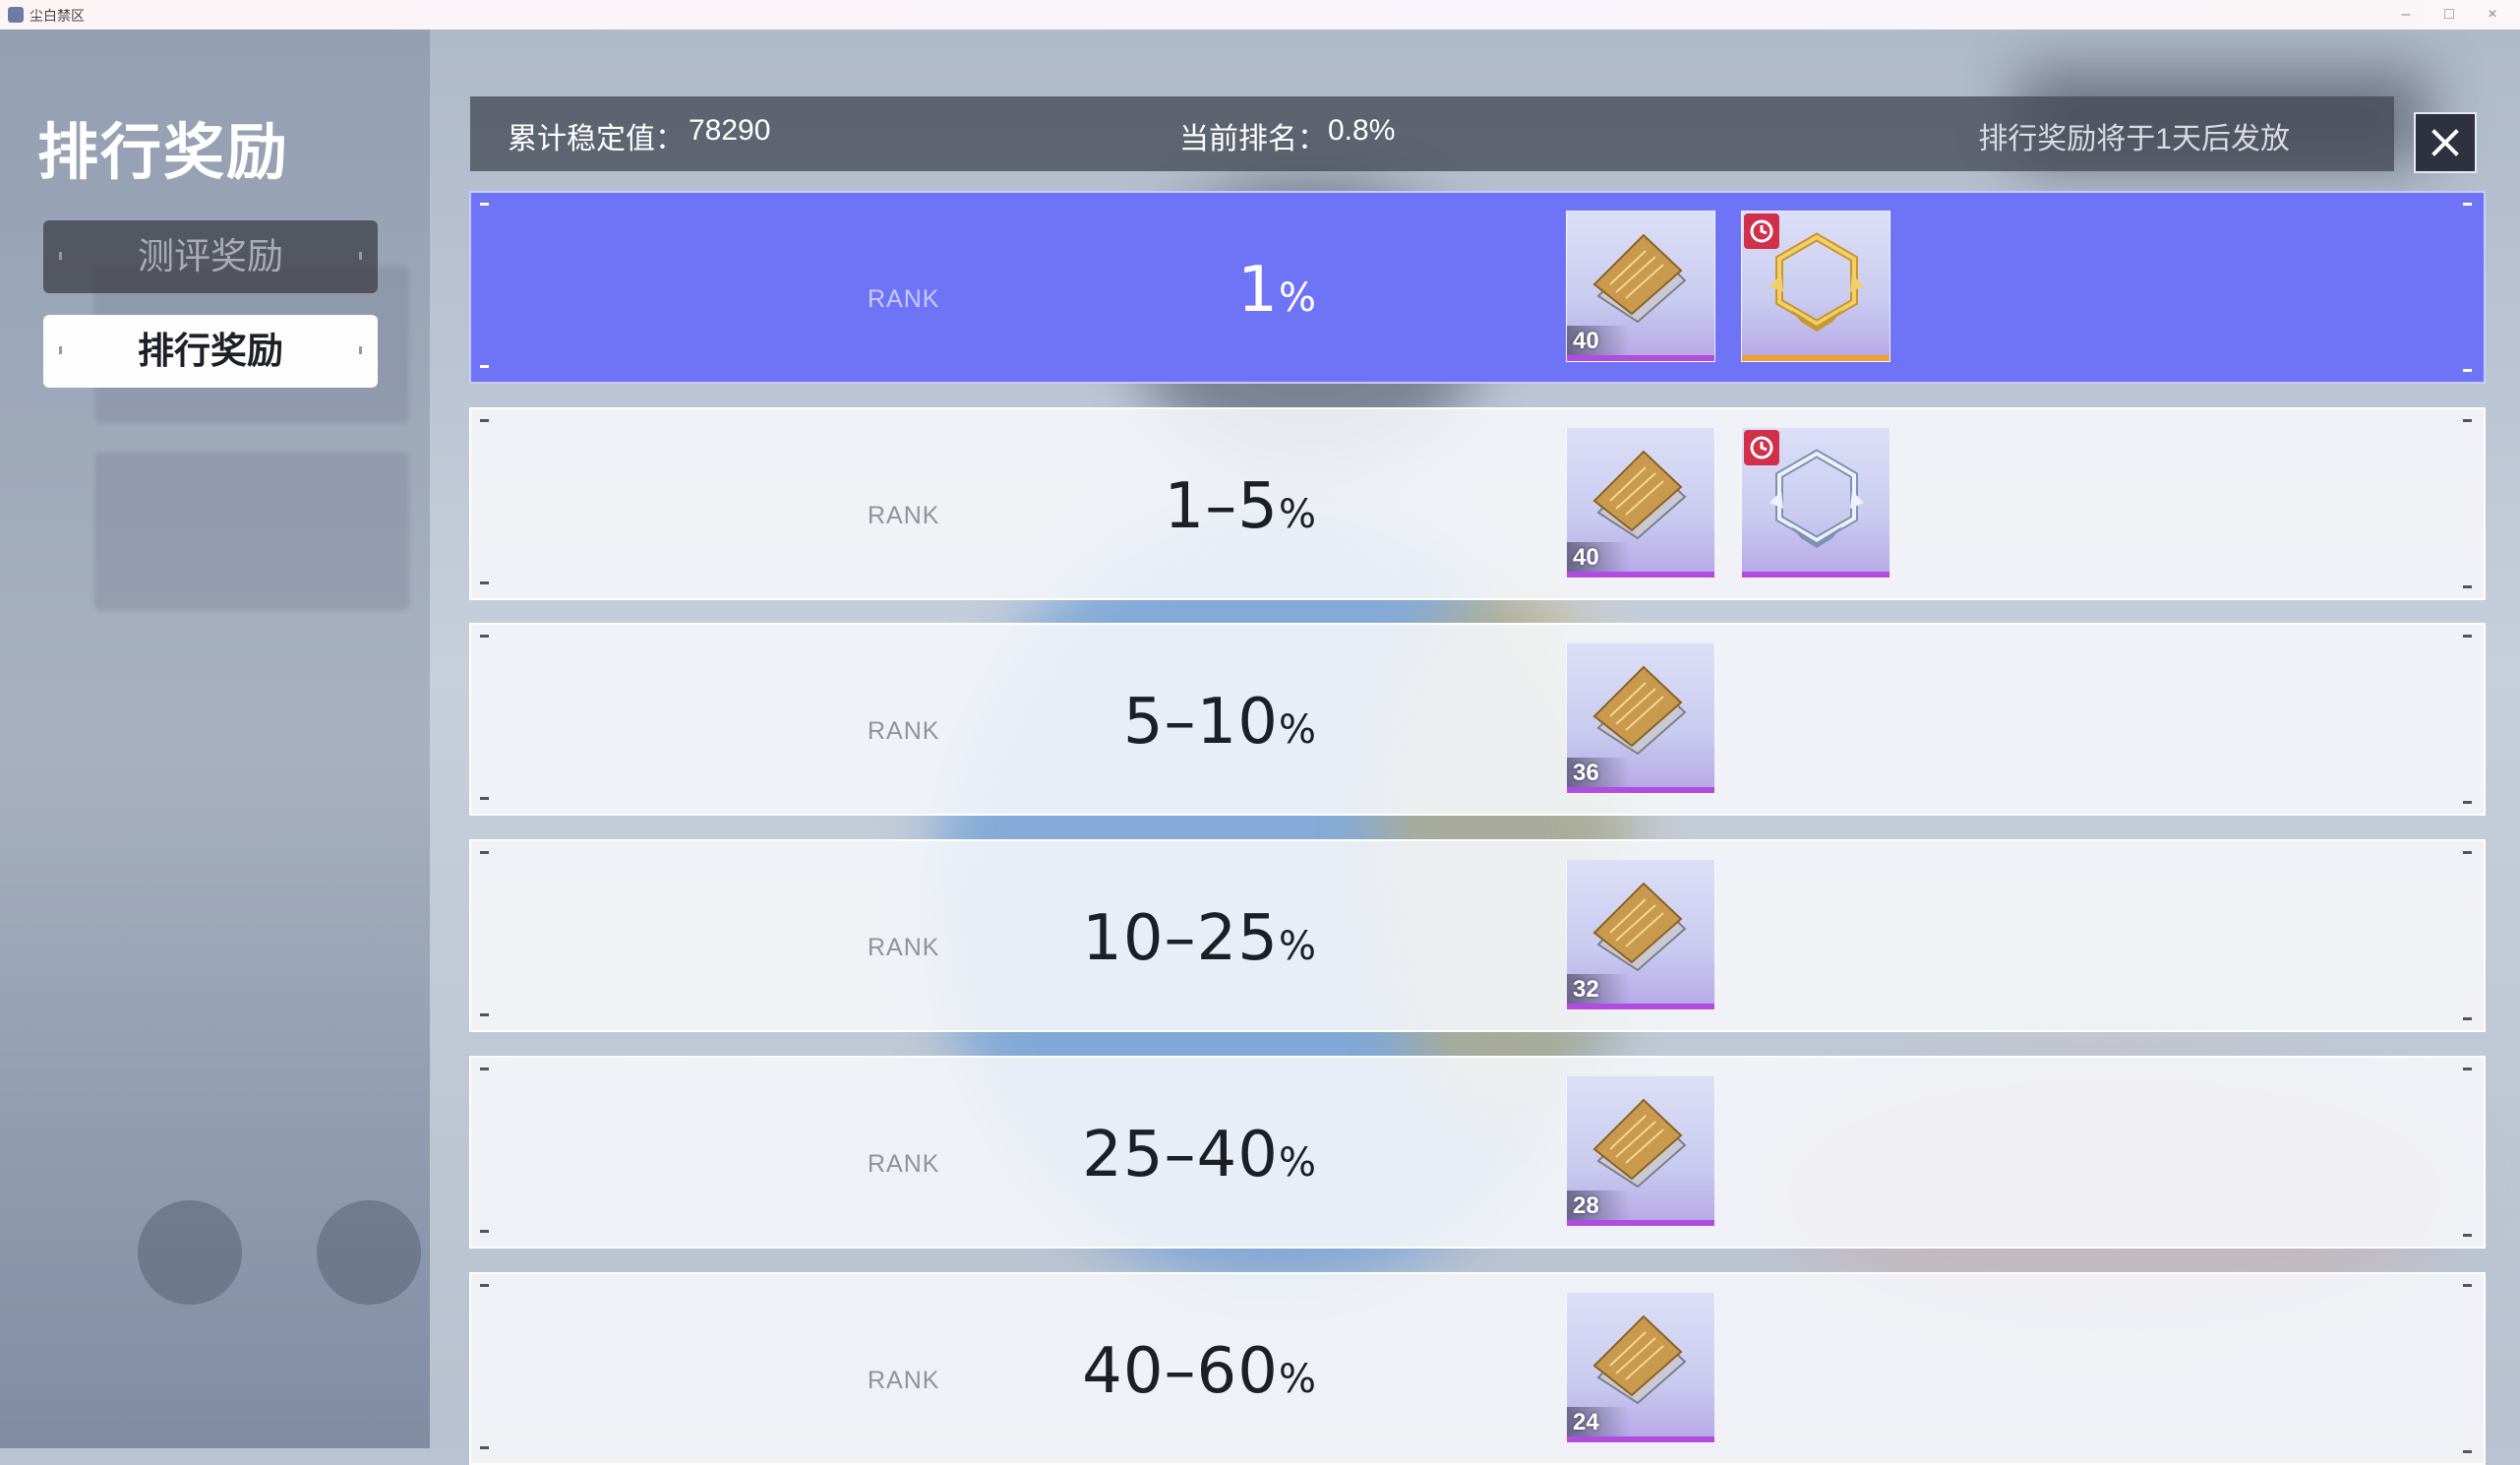 The width and height of the screenshot is (2520, 1465). What do you see at coordinates (1477, 936) in the screenshot?
I see `reward-tier-row: 10–25% RANK 32` at bounding box center [1477, 936].